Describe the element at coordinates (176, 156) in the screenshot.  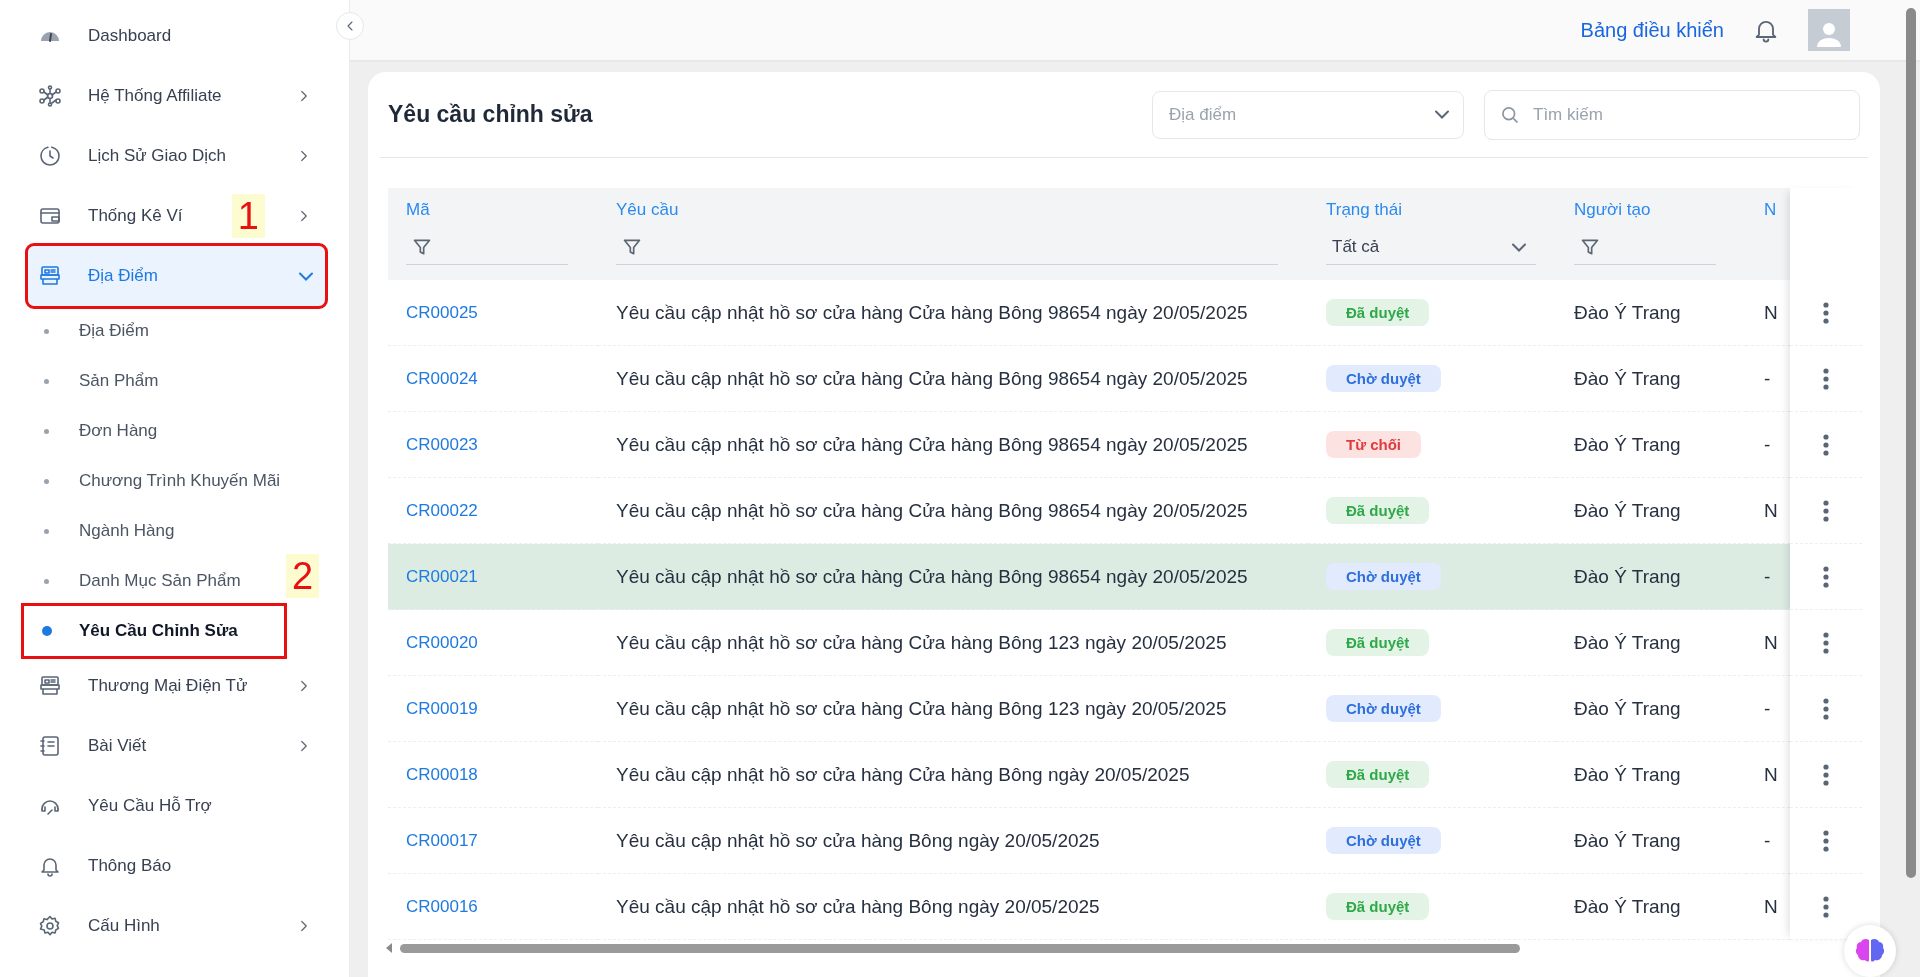
I see `sidebar-item: Lịch Sử Giao Dịch` at that location.